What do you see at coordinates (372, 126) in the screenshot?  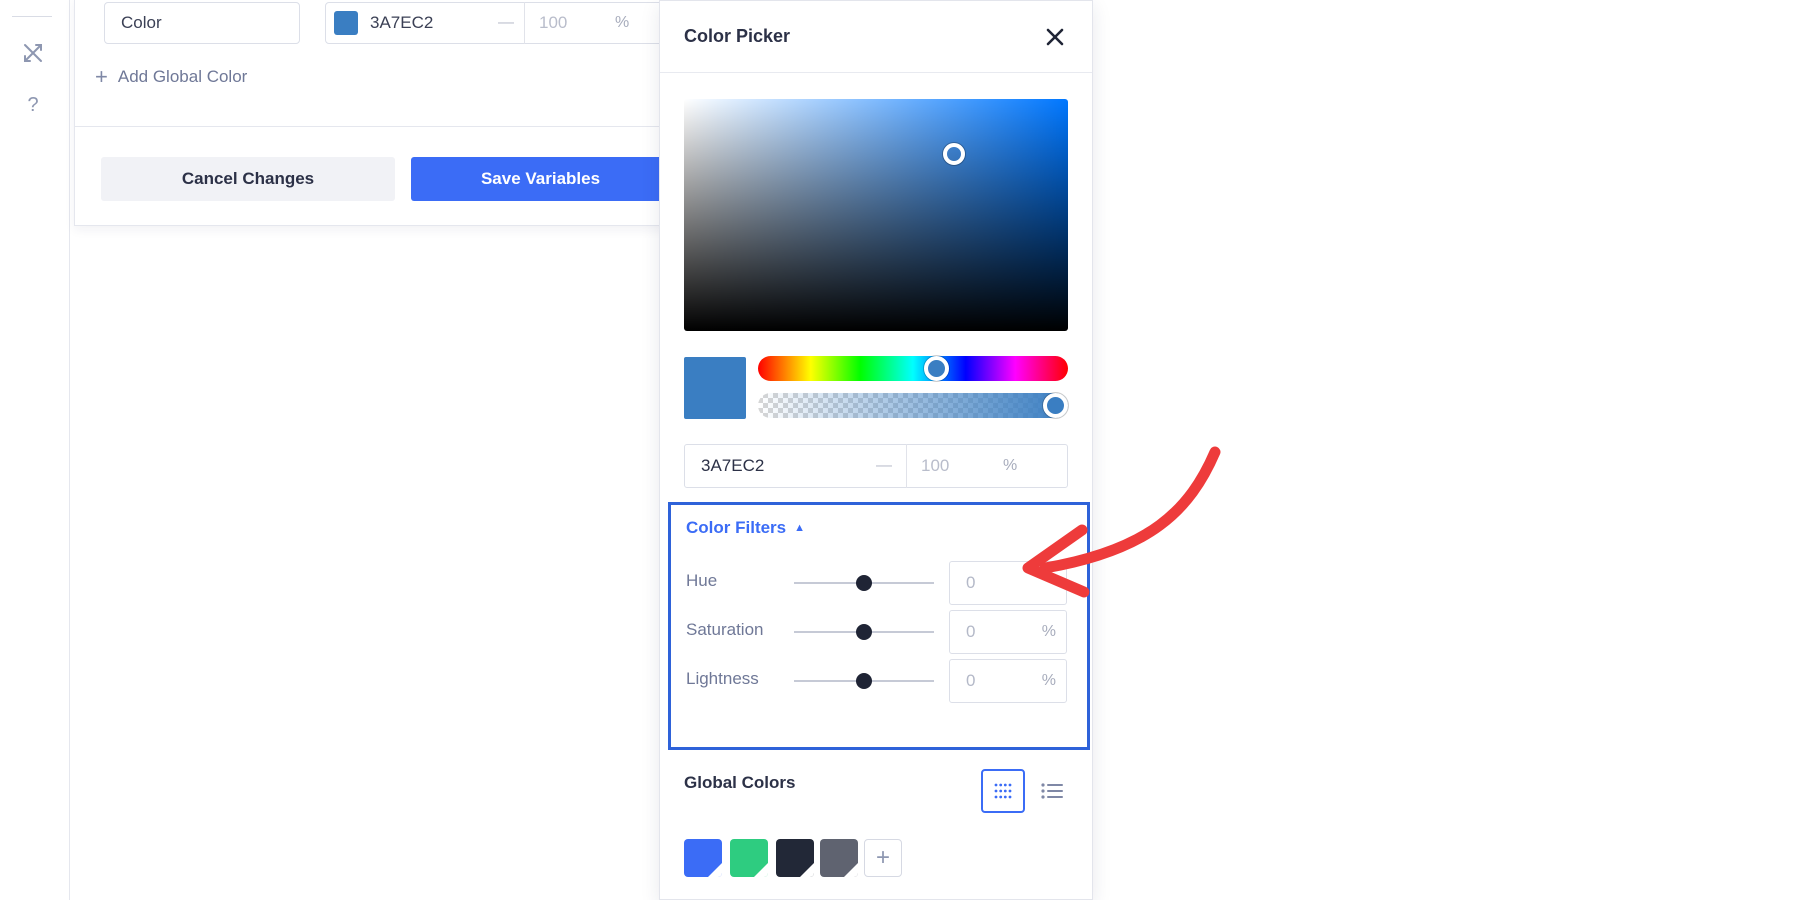 I see `panel-divider` at bounding box center [372, 126].